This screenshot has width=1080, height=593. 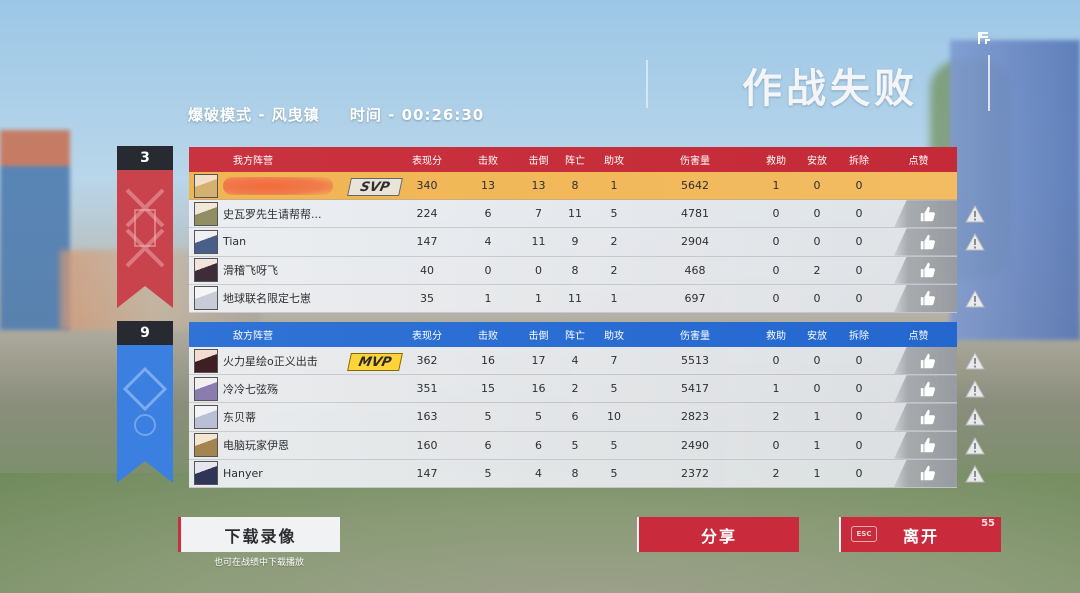 I want to click on mode-label: 爆破模式 - 风曳镇, so click(x=254, y=115).